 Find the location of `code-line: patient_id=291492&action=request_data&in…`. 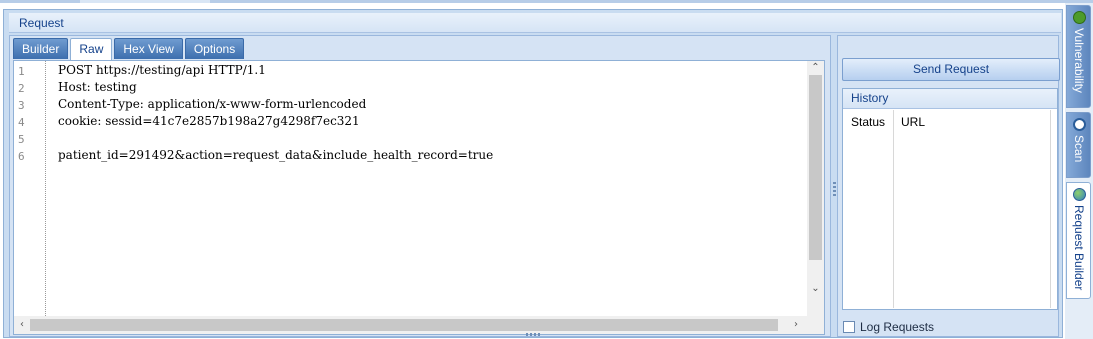

code-line: patient_id=291492&action=request_data&in… is located at coordinates (275, 155).